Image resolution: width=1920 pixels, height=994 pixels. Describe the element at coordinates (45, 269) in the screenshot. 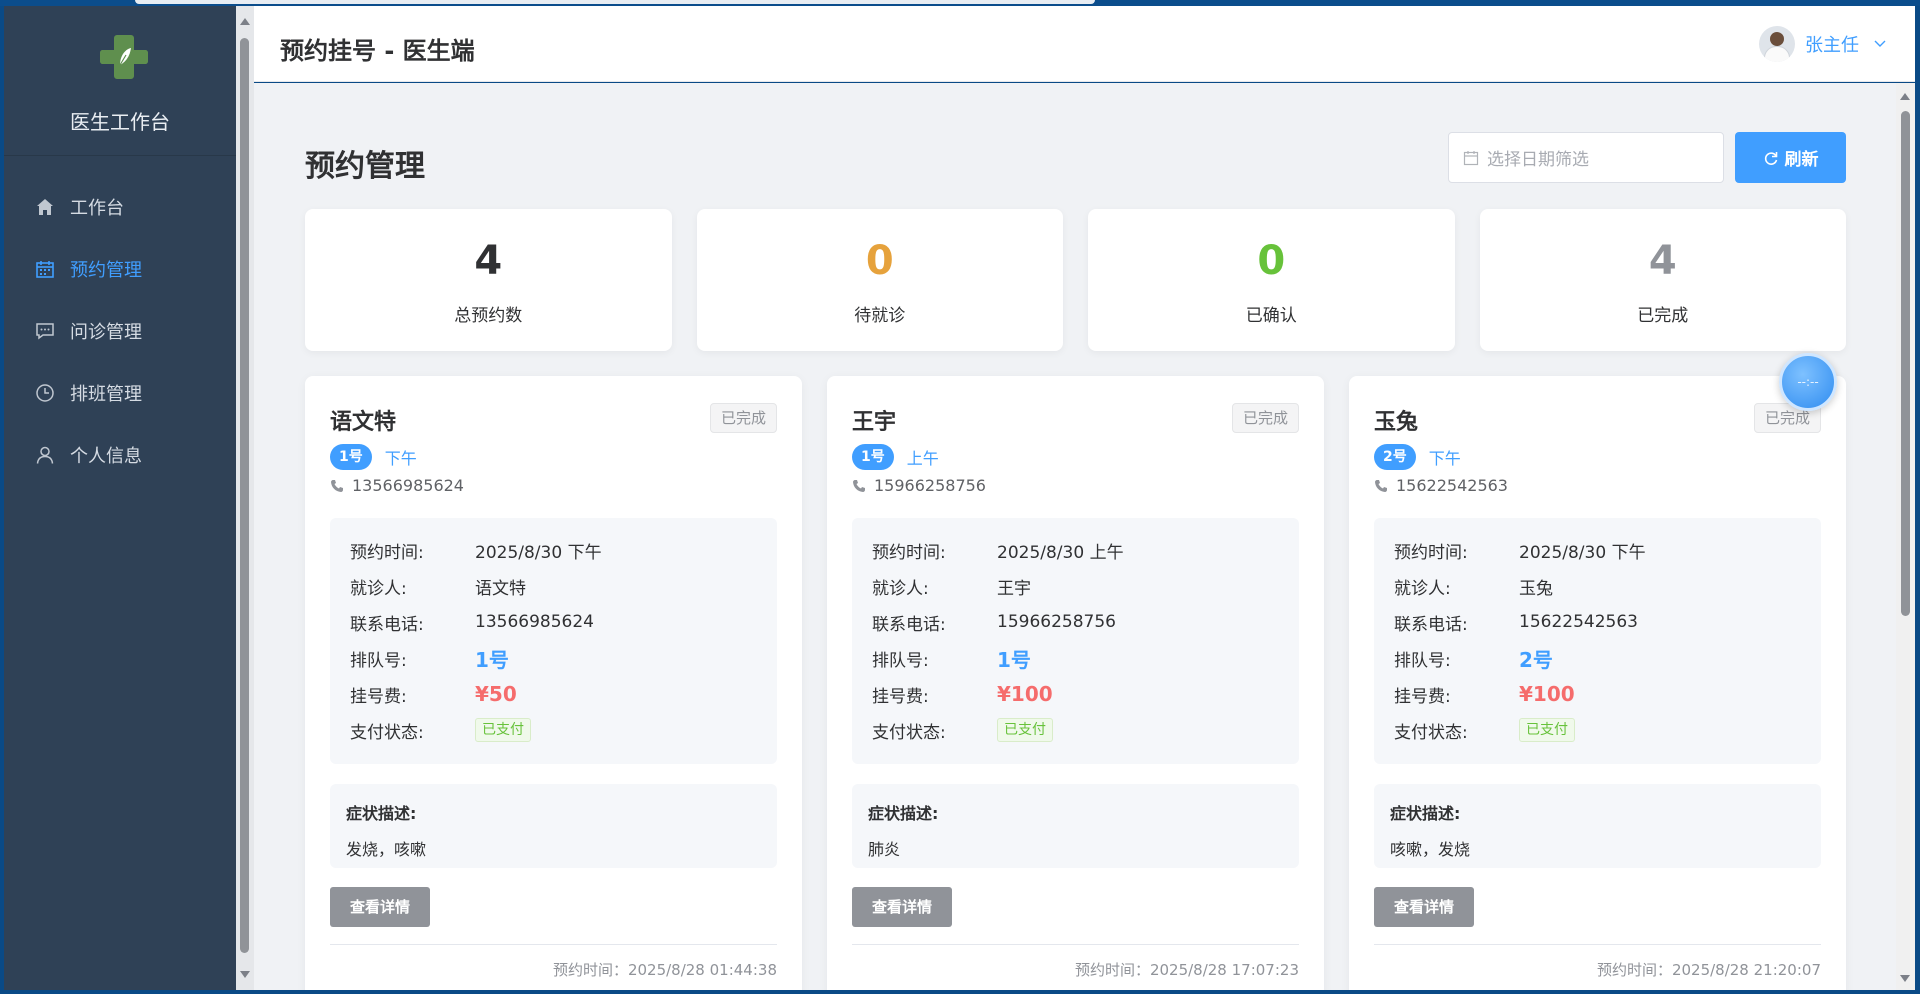

I see `calendar-icon` at that location.